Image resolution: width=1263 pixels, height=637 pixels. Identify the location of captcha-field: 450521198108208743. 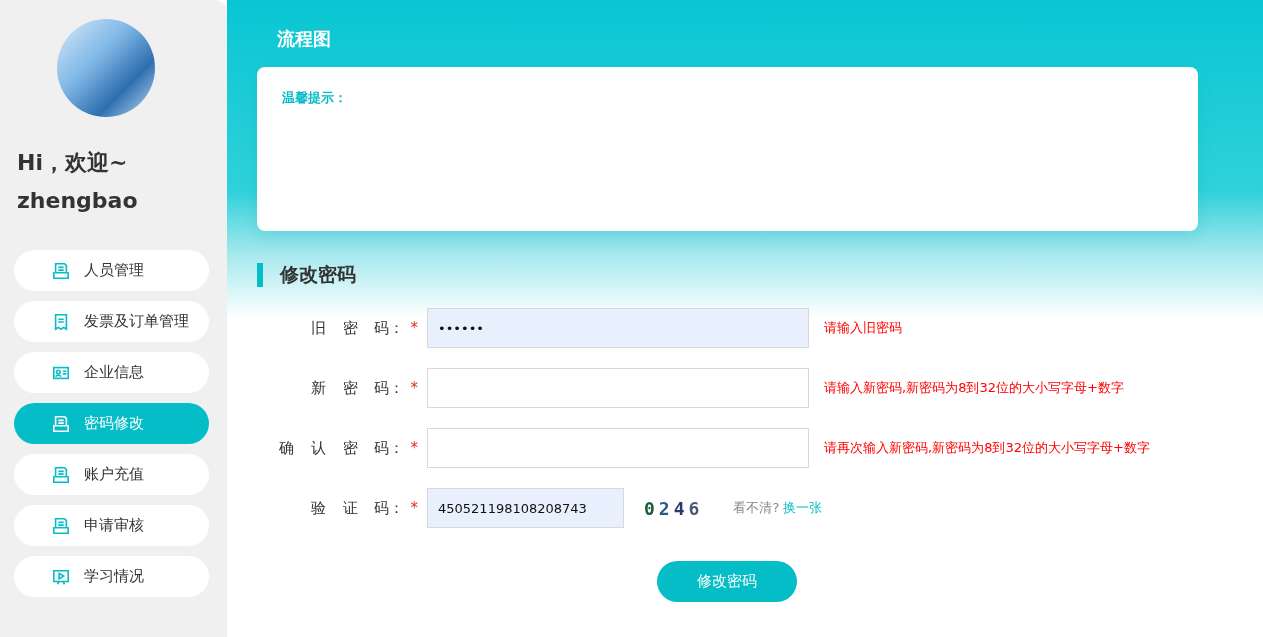
(525, 508).